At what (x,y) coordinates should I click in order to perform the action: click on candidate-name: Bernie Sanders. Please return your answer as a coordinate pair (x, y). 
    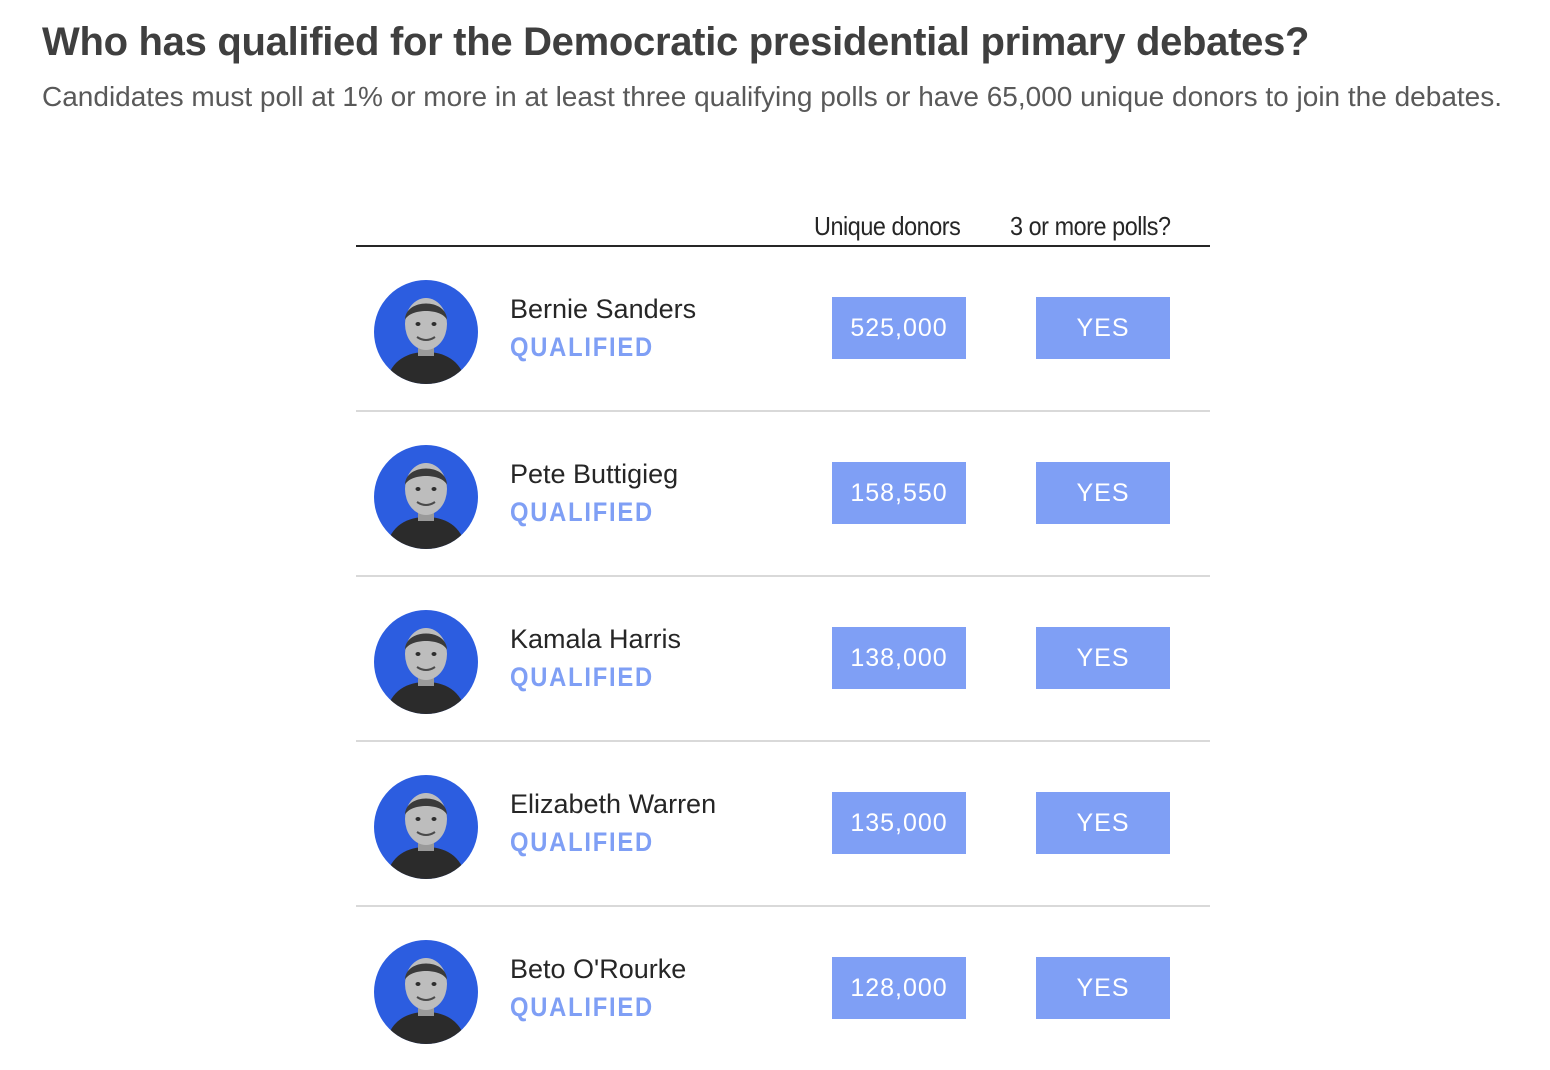
    Looking at the image, I should click on (603, 309).